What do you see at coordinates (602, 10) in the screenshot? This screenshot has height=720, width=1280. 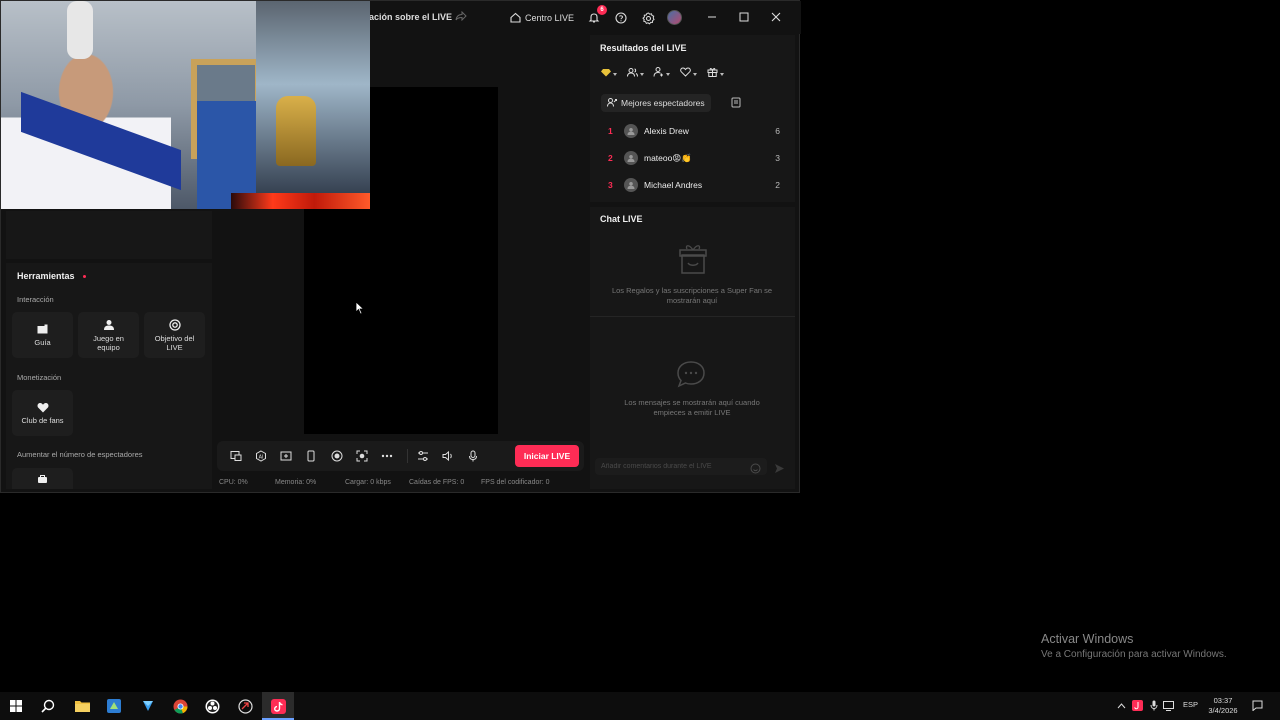 I see `notification-badge: 6` at bounding box center [602, 10].